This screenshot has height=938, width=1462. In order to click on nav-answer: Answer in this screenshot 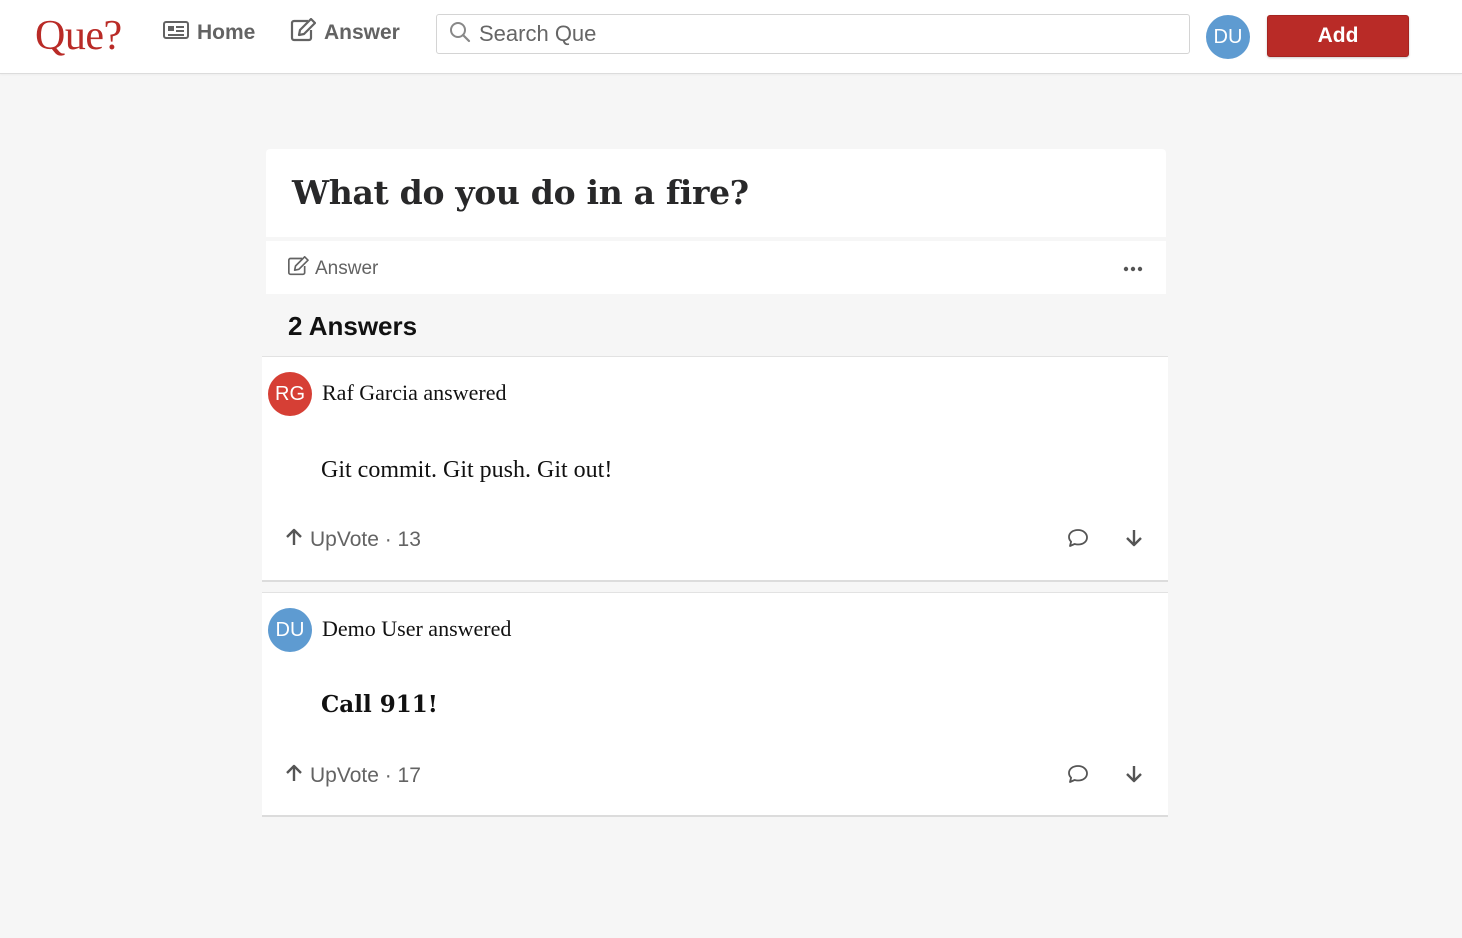, I will do `click(345, 32)`.